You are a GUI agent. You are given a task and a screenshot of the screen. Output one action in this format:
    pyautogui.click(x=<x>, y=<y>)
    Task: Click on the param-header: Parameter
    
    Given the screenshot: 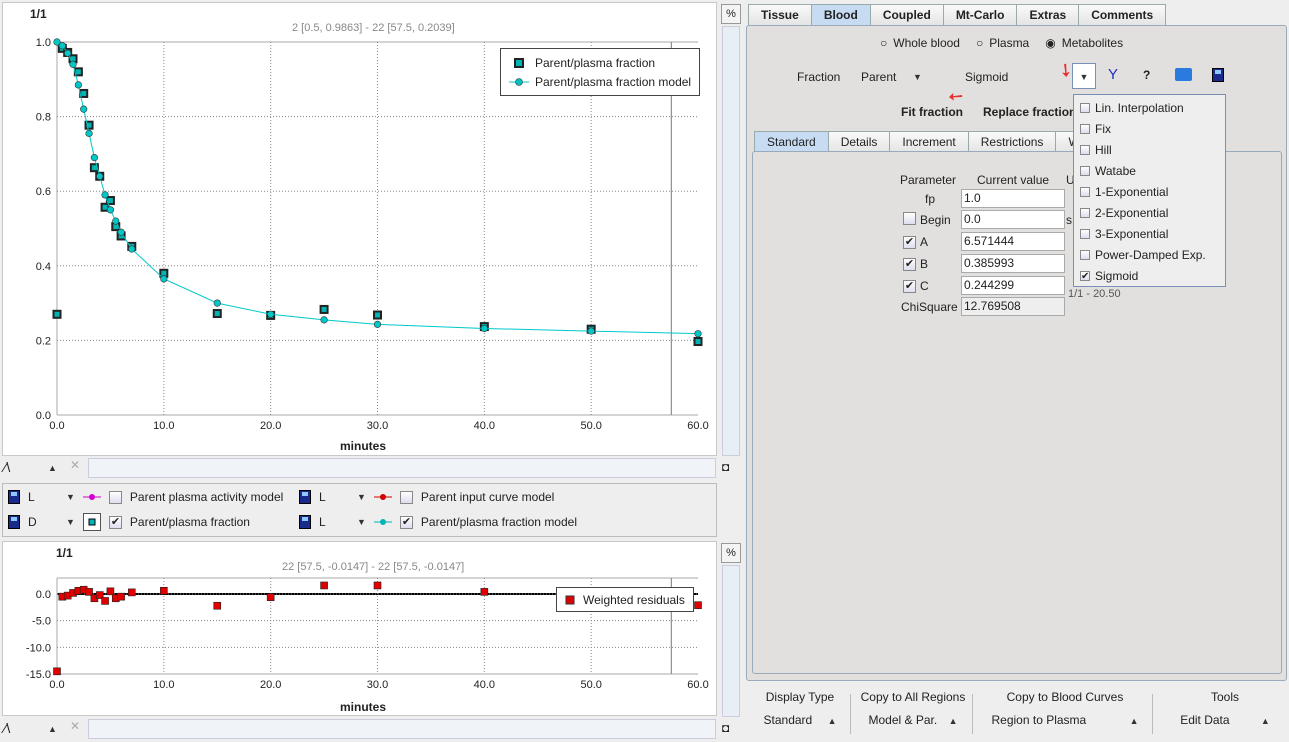 What is the action you would take?
    pyautogui.click(x=928, y=180)
    